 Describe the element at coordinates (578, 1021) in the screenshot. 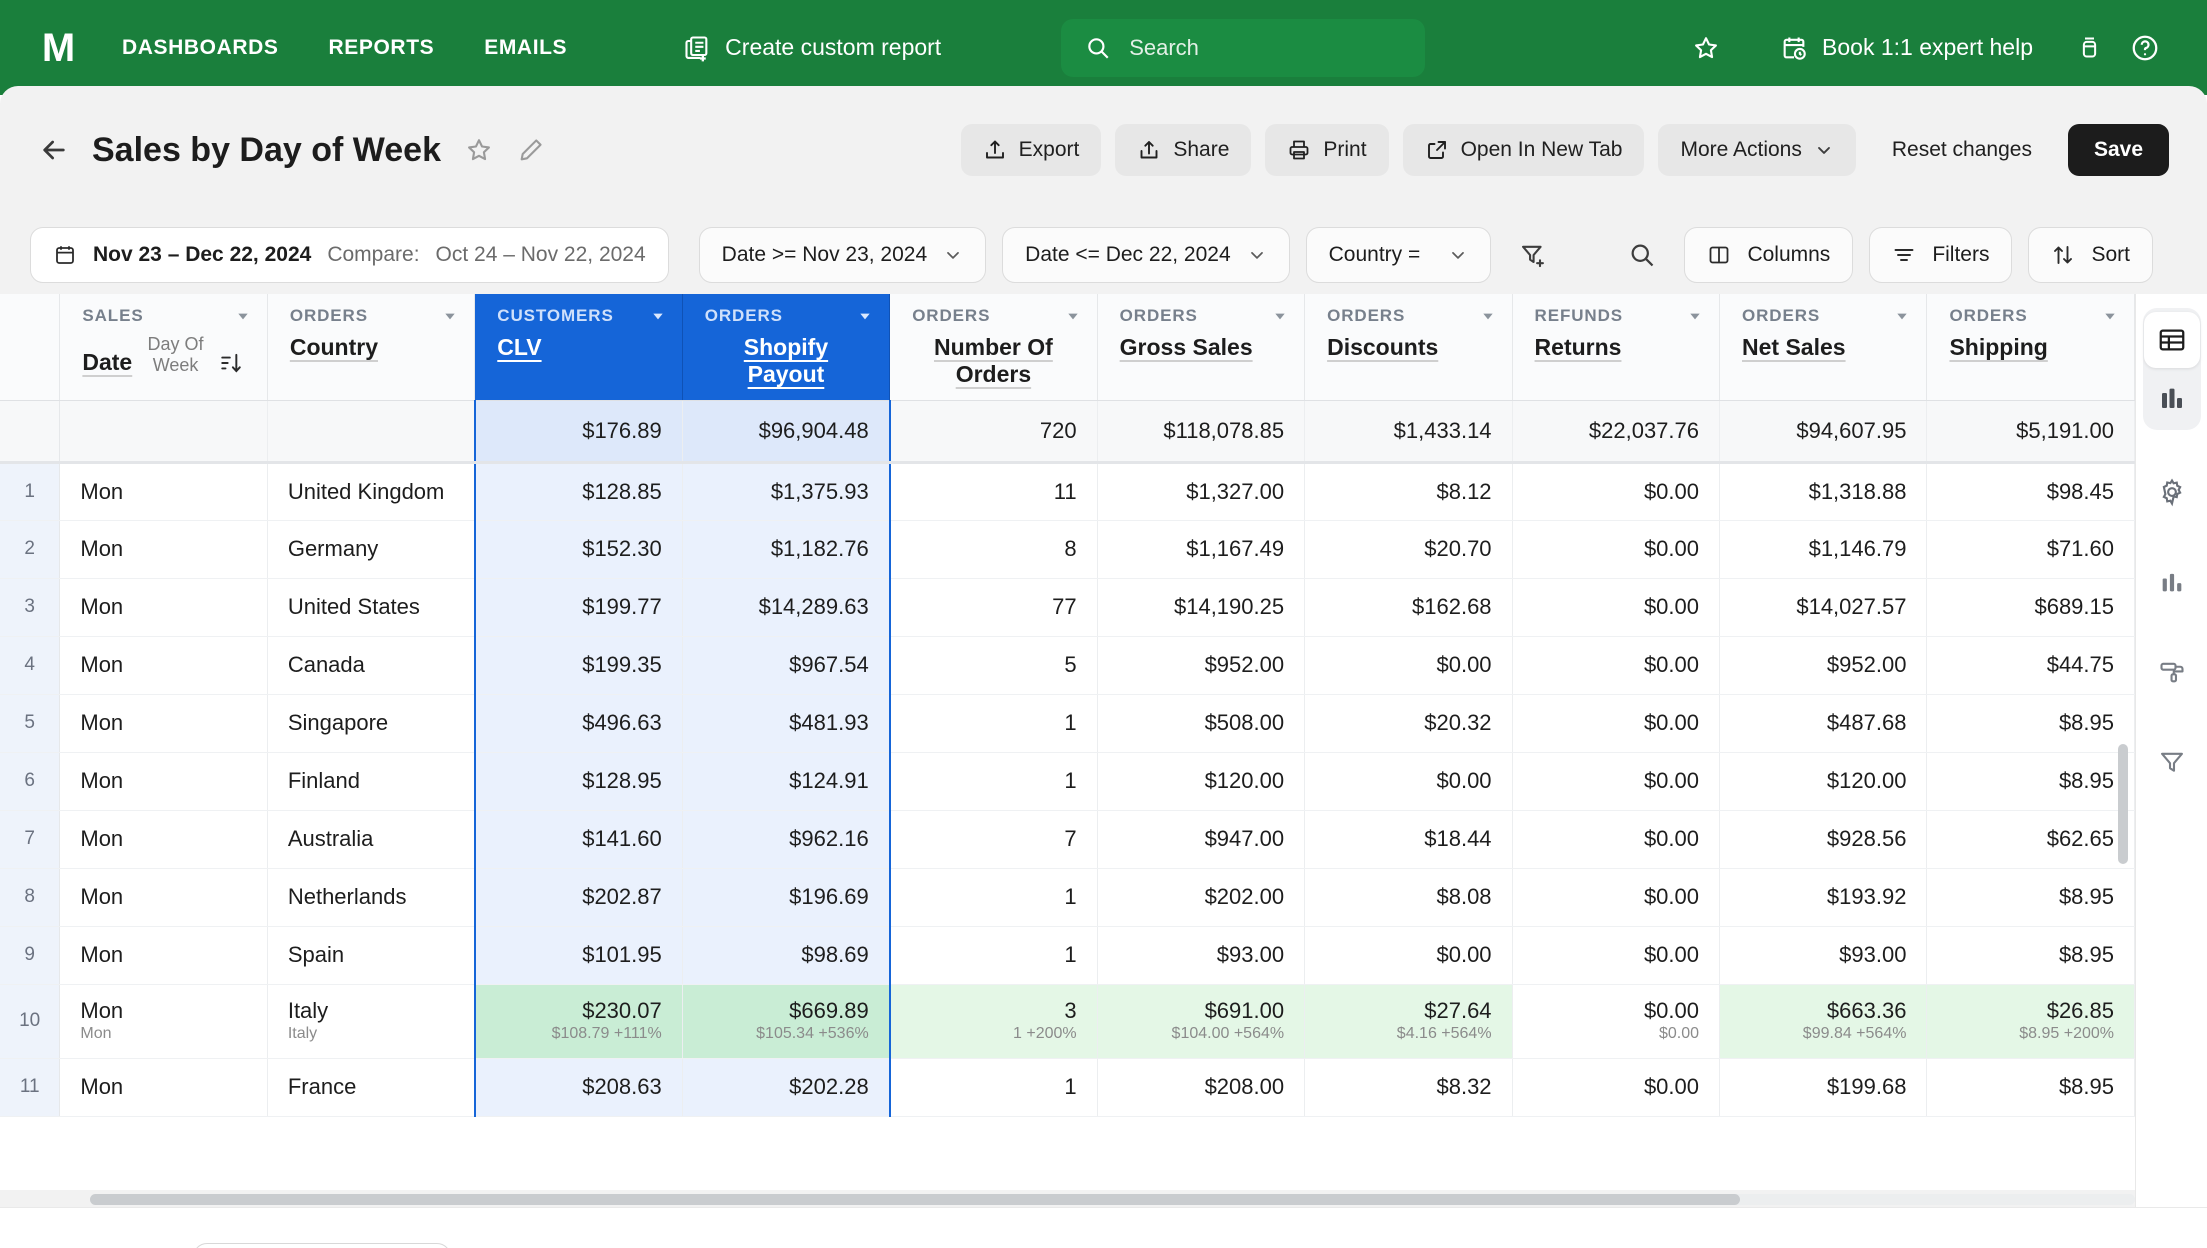

I see `table-cell: $230.07 $108.79 +111%` at that location.